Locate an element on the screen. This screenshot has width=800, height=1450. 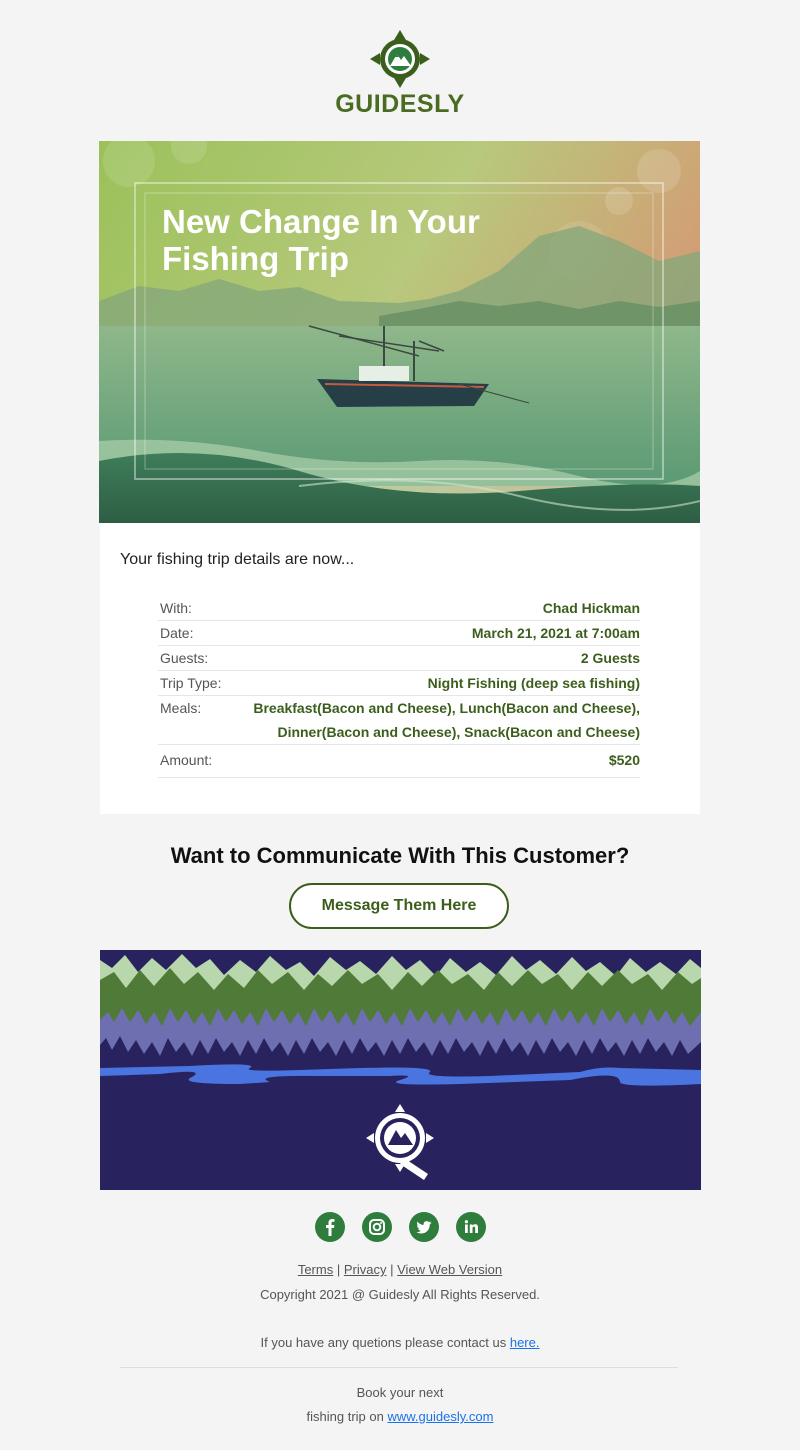
brand-name: GUIDESLY is located at coordinates (400, 104).